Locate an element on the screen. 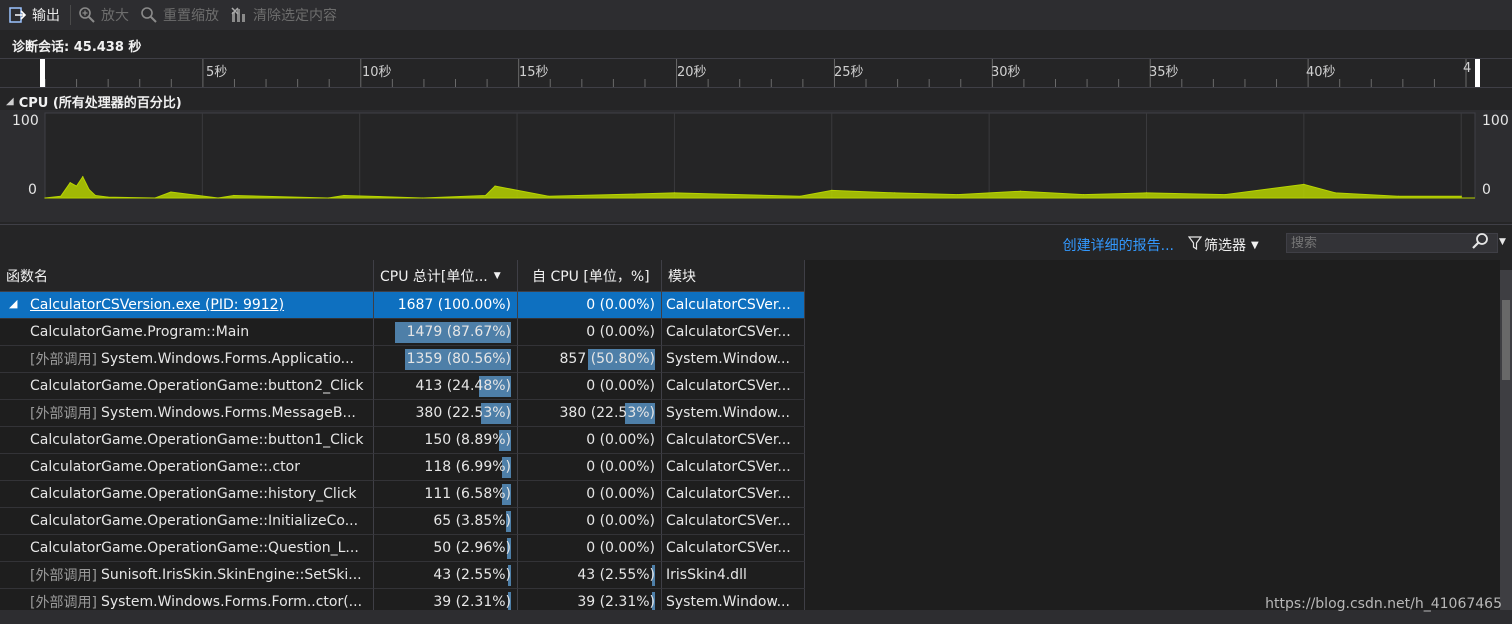 The height and width of the screenshot is (624, 1512). cpu-section-title: CPU (所有处理器的百分比) is located at coordinates (100, 103).